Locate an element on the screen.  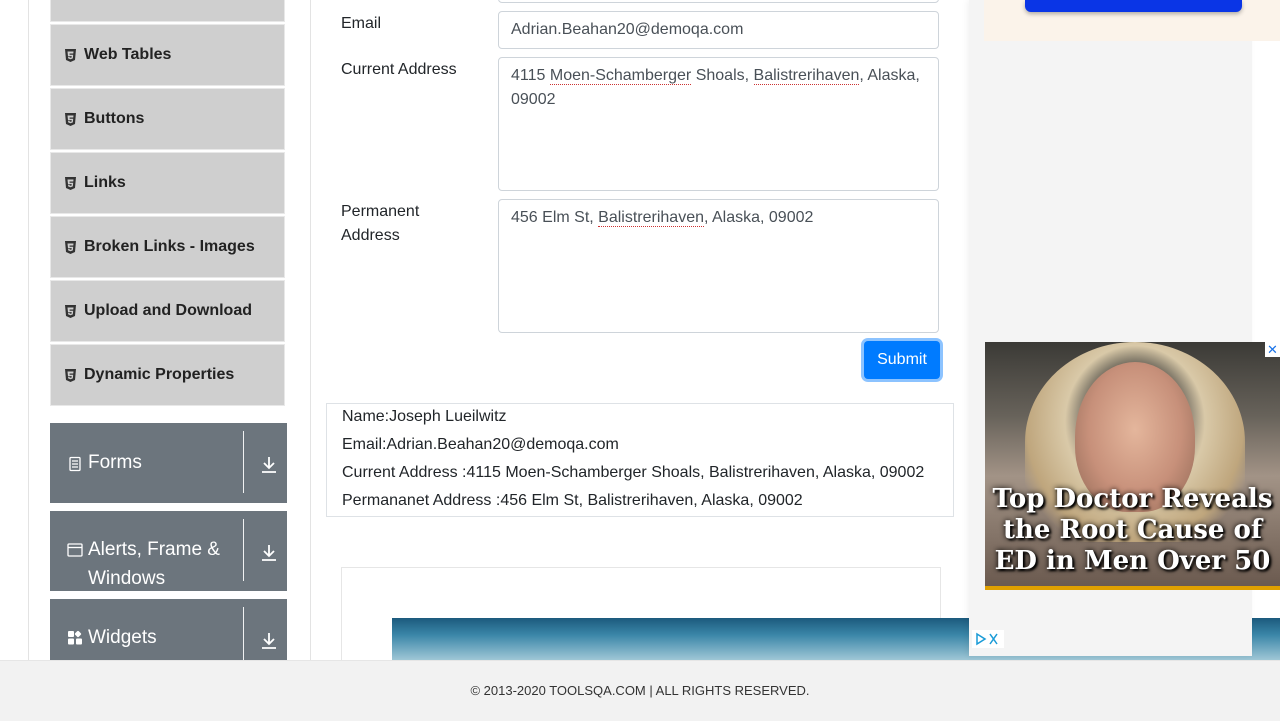
sidebar-item-dynamic-properties: Dynamic Properties is located at coordinates (167, 375).